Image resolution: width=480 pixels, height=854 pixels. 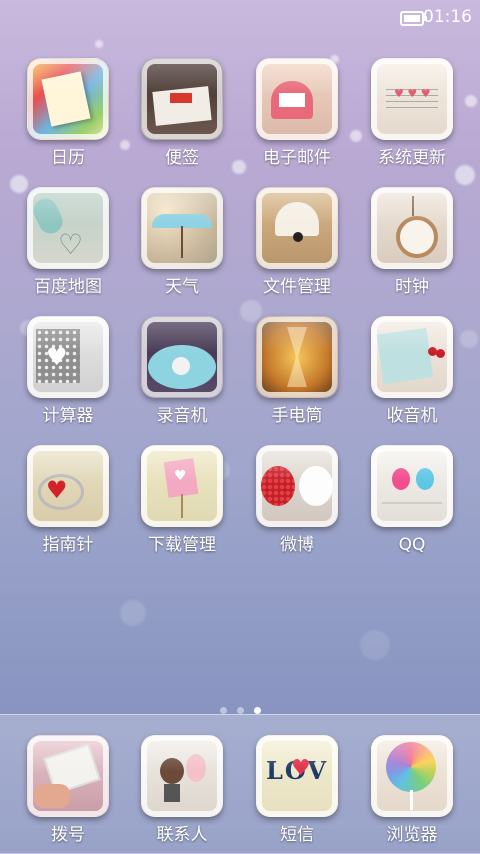 I want to click on app-mail: 电子邮件, so click(x=297, y=113).